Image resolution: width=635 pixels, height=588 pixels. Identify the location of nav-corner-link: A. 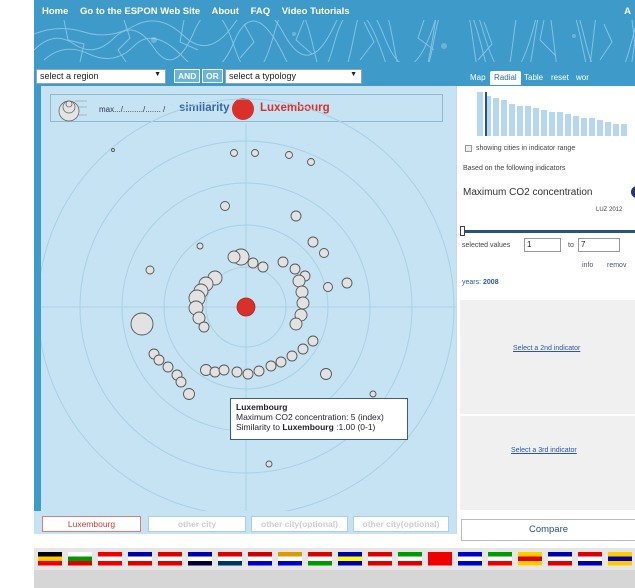
(627, 11).